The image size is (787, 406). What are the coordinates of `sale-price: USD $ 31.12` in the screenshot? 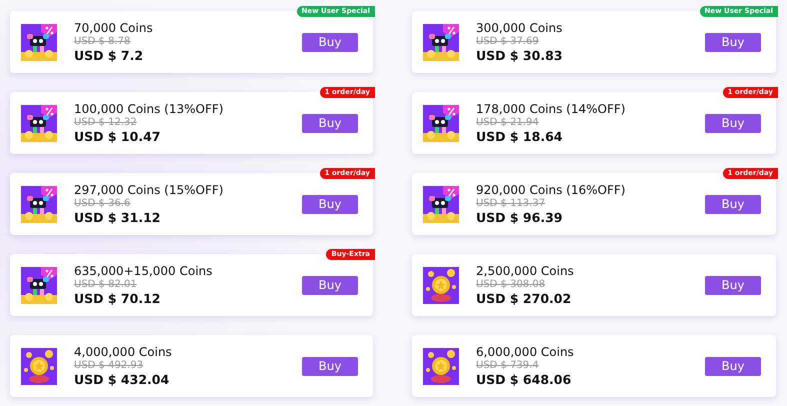 It's located at (118, 217).